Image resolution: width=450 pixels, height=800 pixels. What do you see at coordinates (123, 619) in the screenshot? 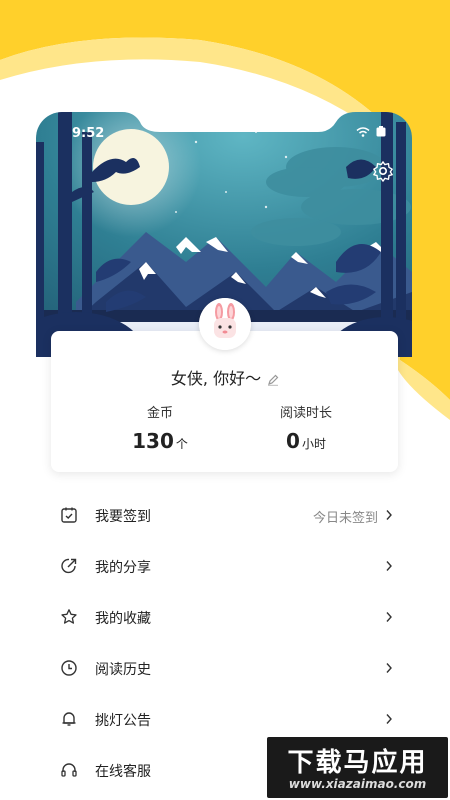
I see `menu-item-favorites-label: 我的收藏` at bounding box center [123, 619].